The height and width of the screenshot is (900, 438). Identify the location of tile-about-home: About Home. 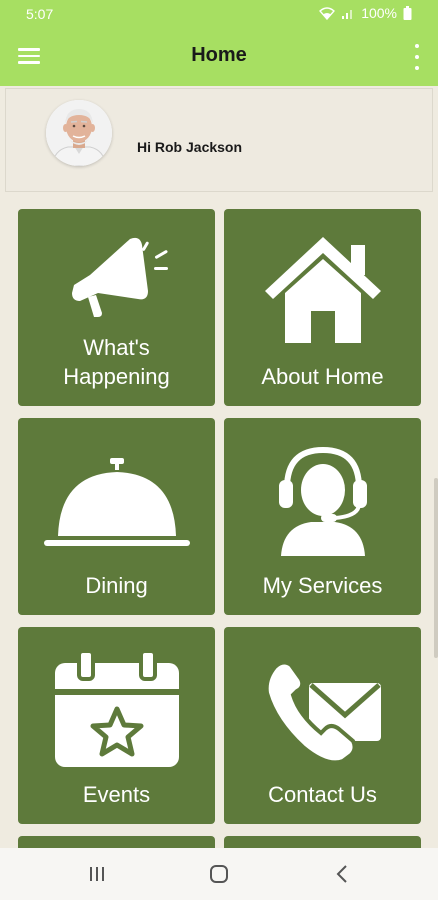
(322, 307).